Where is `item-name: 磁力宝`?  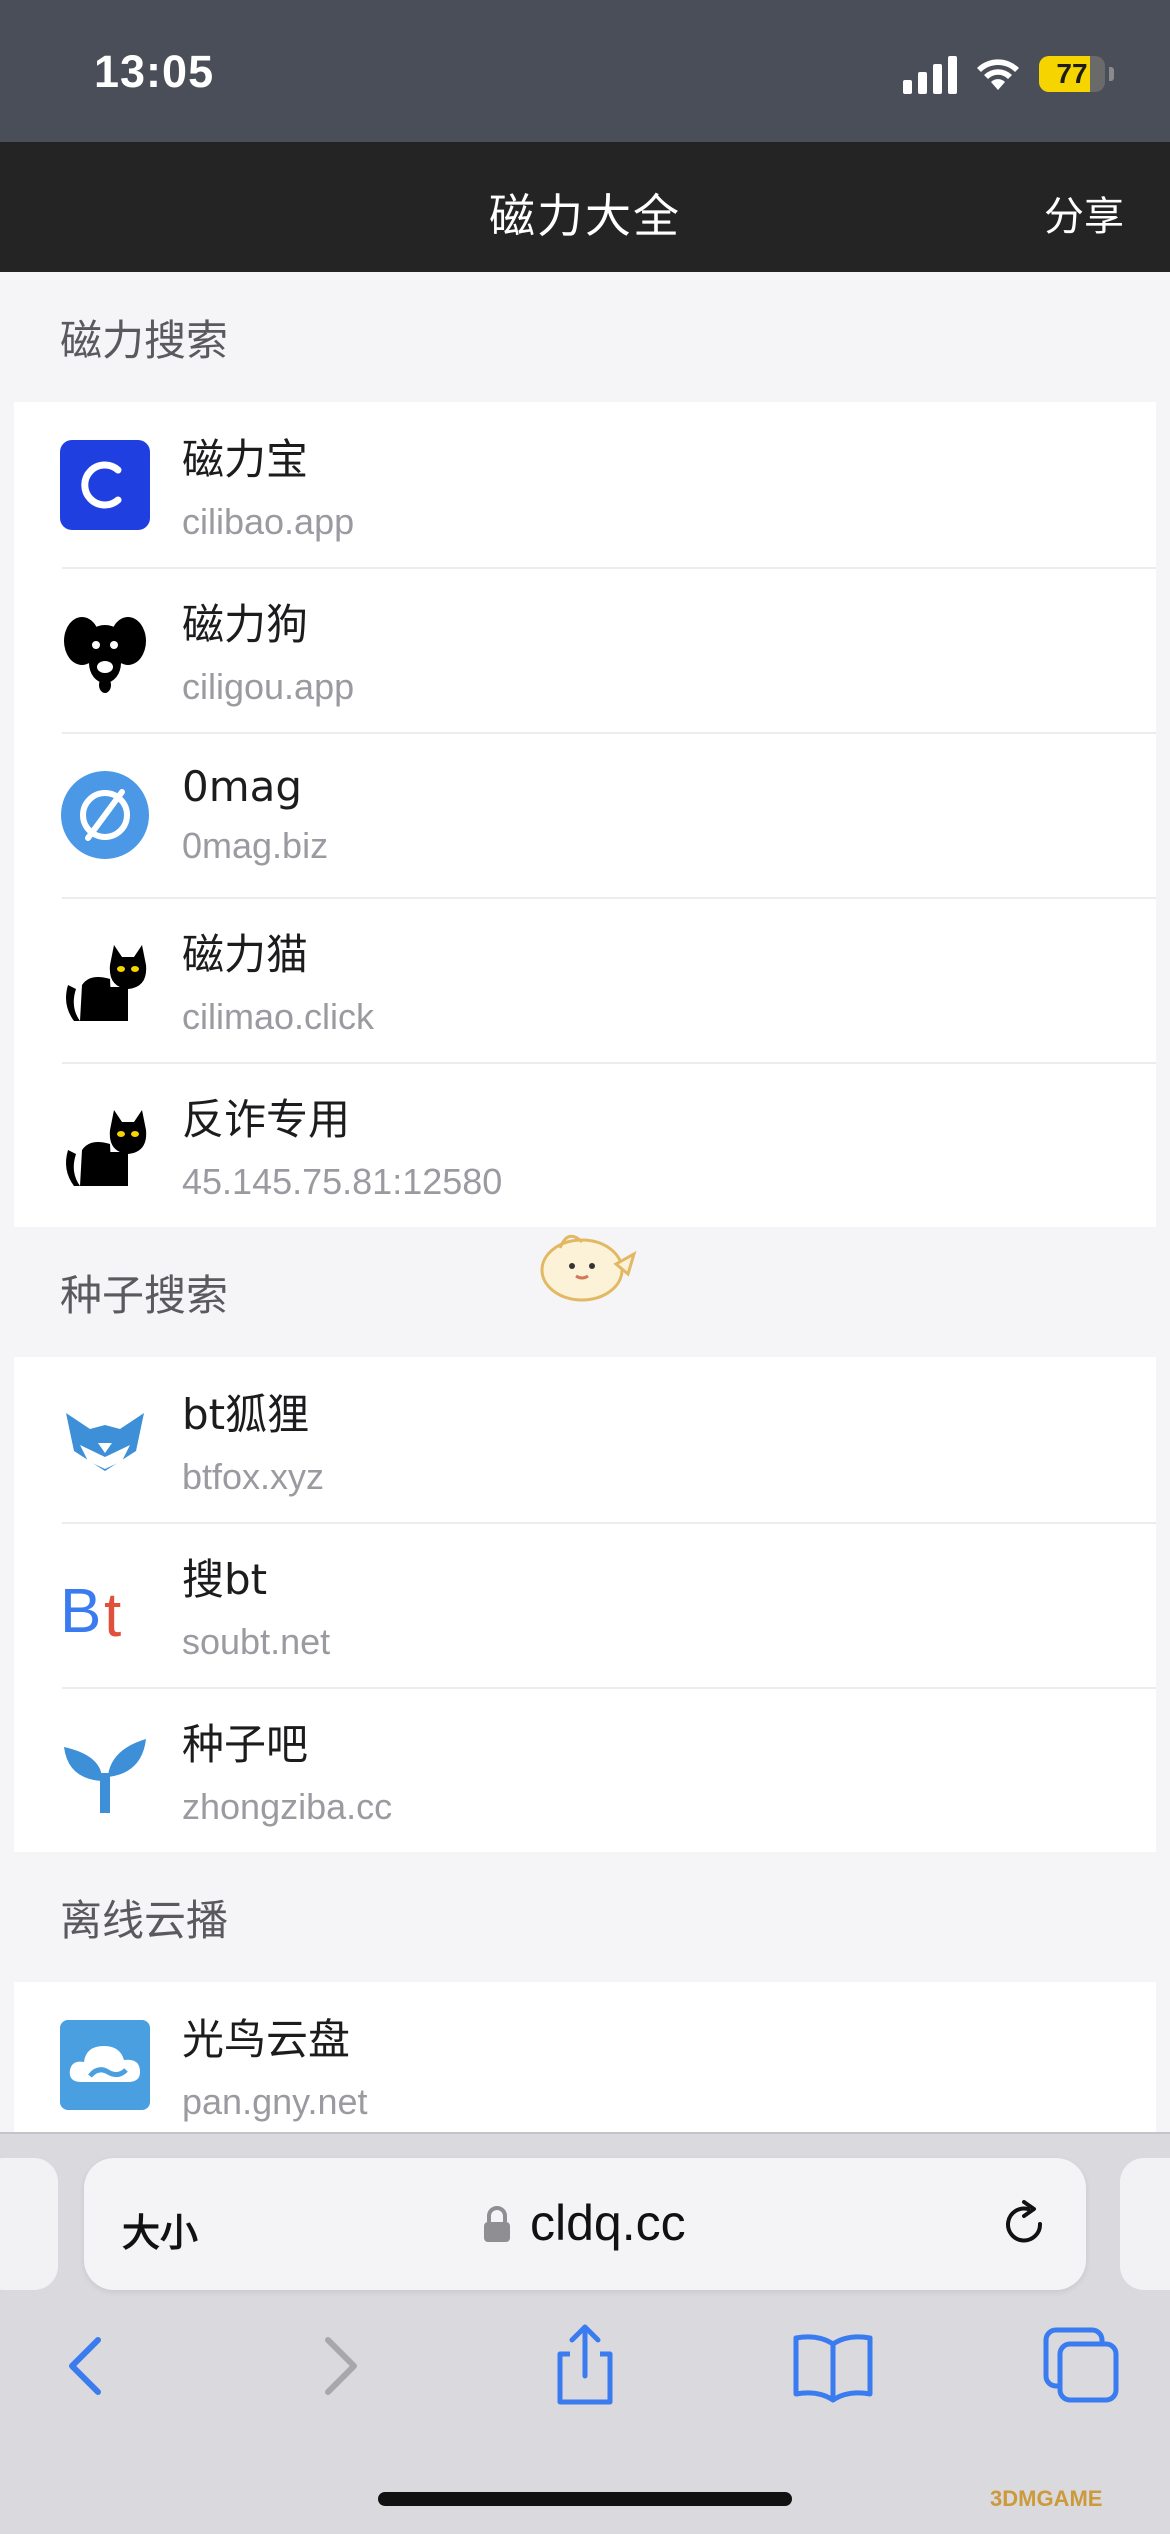 item-name: 磁力宝 is located at coordinates (245, 459).